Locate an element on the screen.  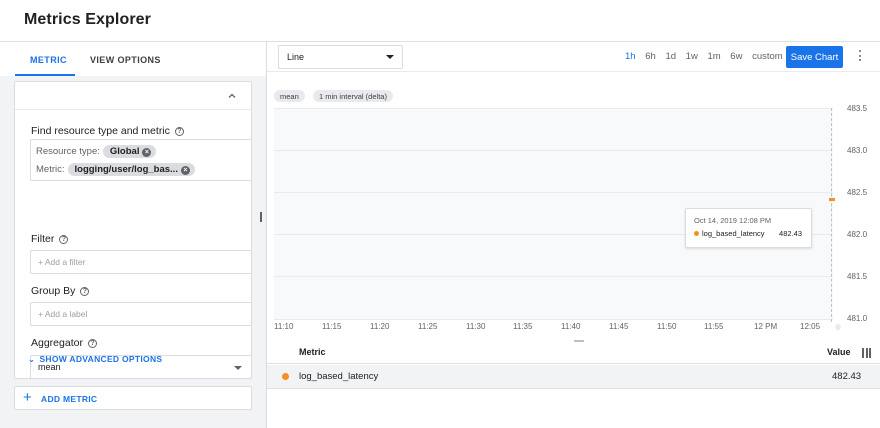
range-1d: 1d is located at coordinates (670, 56).